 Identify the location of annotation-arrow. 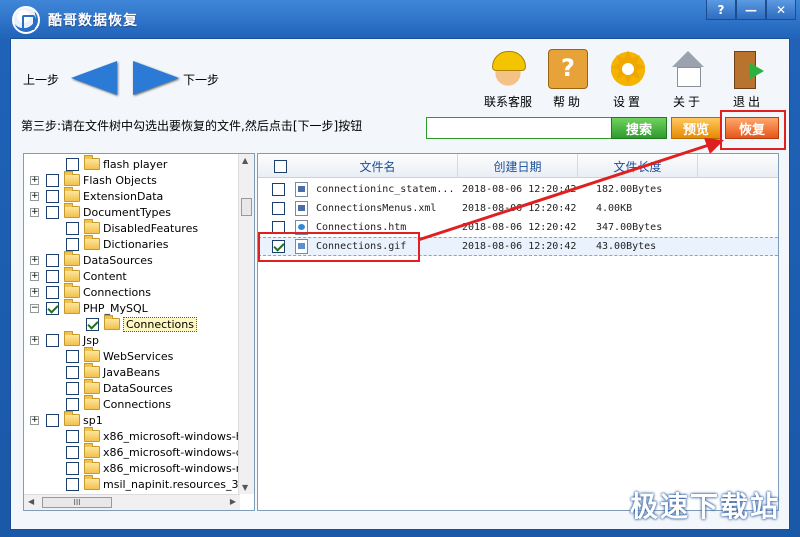
(570, 190).